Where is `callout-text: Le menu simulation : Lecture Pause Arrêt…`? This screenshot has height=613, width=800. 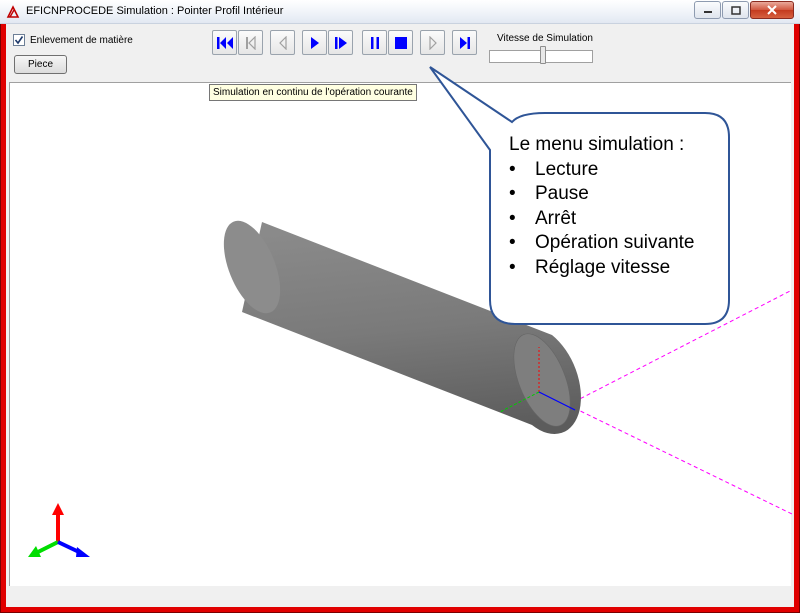
callout-text: Le menu simulation : Lecture Pause Arrêt… is located at coordinates (602, 206).